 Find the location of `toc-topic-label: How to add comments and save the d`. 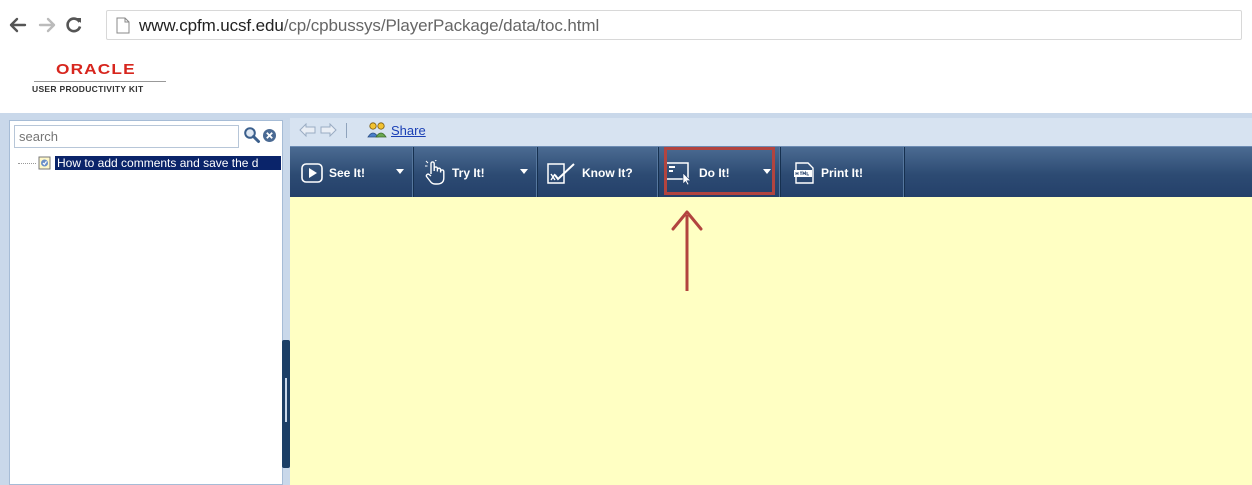

toc-topic-label: How to add comments and save the d is located at coordinates (168, 163).